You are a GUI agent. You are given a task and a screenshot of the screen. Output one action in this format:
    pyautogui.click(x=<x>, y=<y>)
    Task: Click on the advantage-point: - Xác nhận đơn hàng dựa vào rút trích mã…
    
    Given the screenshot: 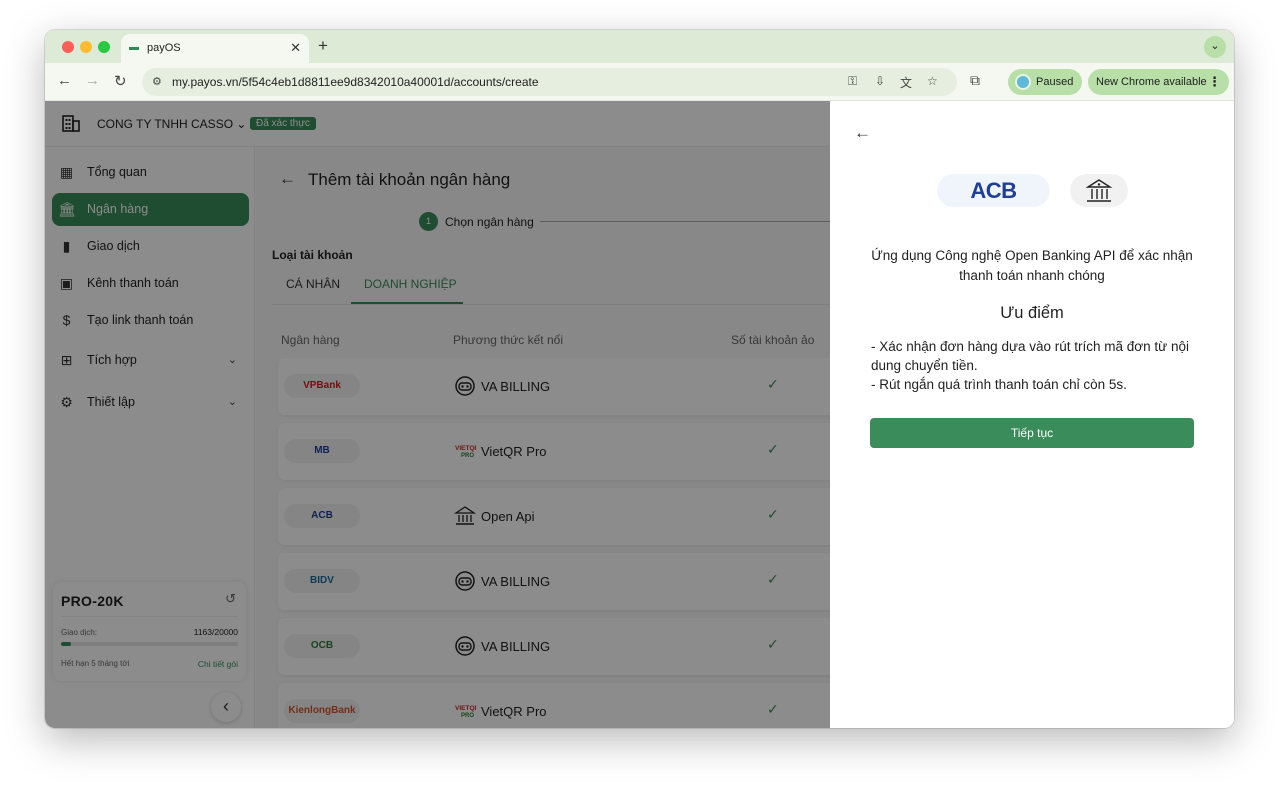 What is the action you would take?
    pyautogui.click(x=1030, y=356)
    